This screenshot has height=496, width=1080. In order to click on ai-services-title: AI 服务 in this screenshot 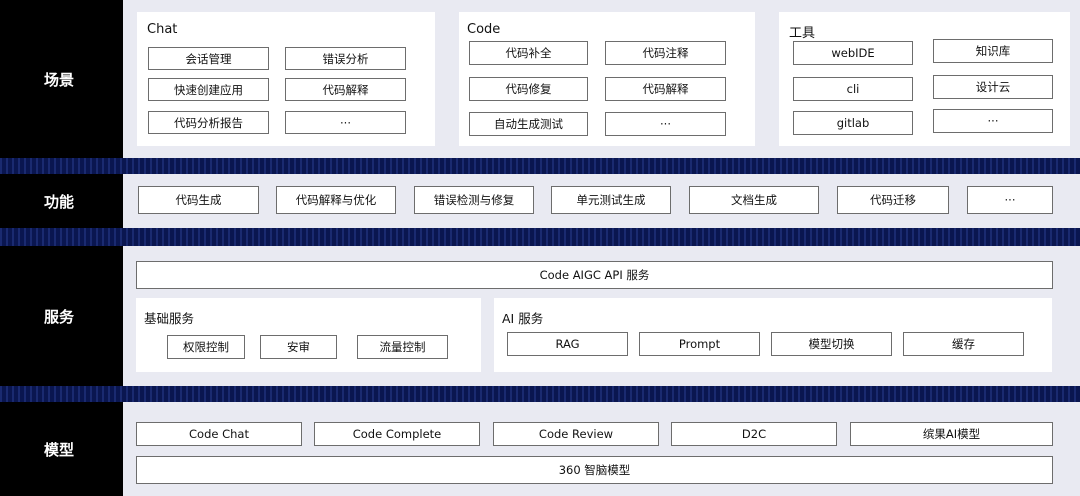, I will do `click(523, 318)`.